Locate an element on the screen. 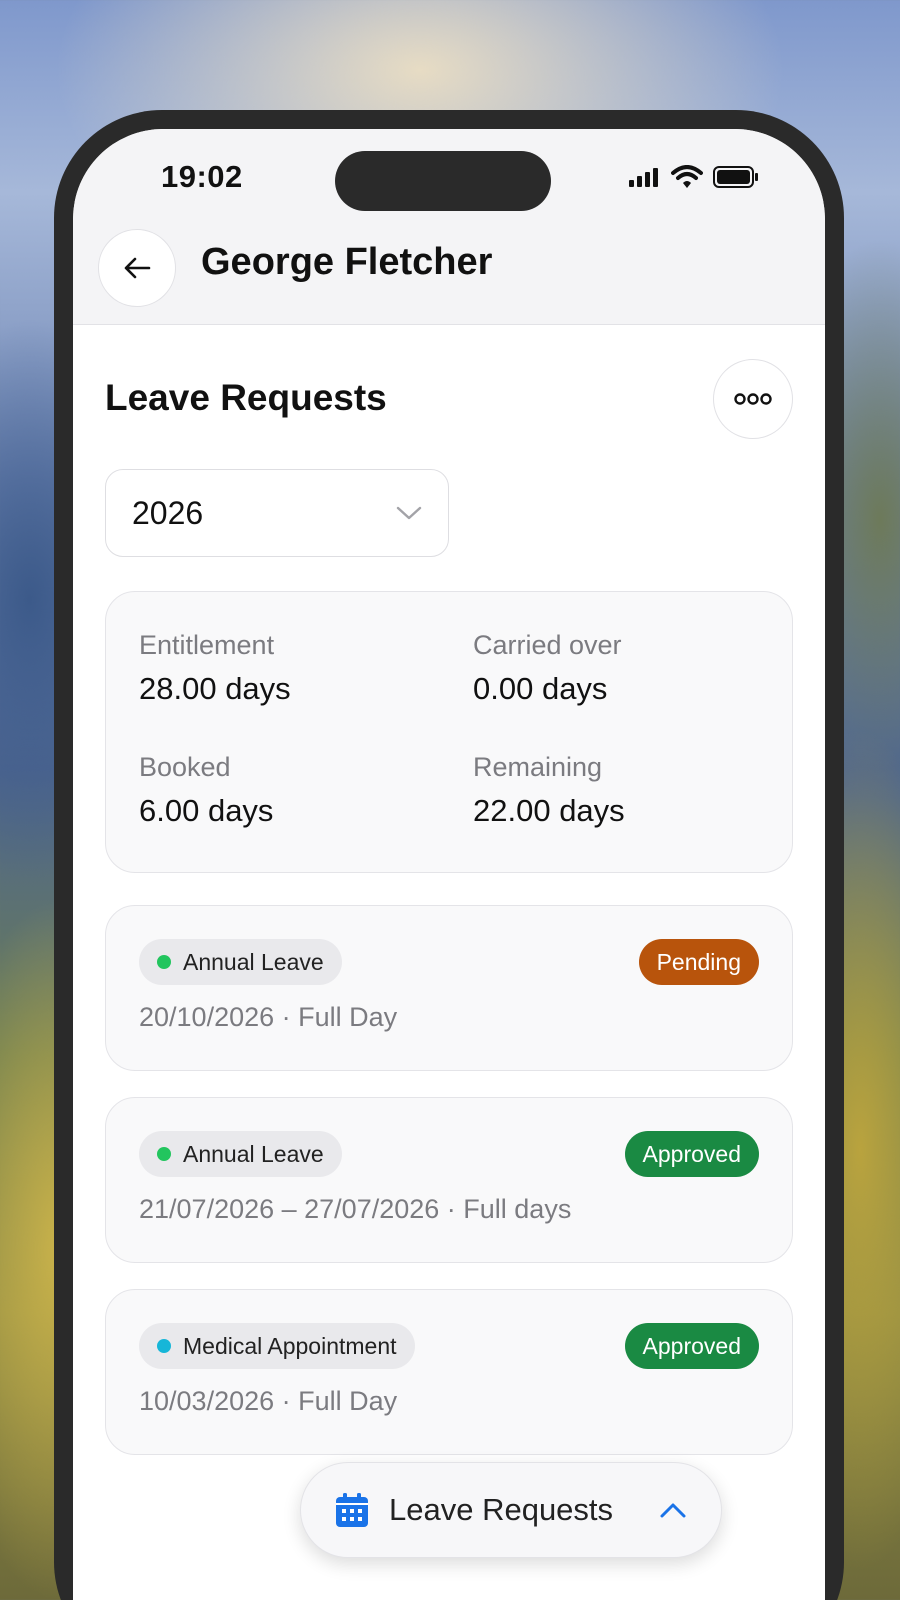 This screenshot has height=1600, width=900. summary-entitlement-value: 28.00 days is located at coordinates (215, 688).